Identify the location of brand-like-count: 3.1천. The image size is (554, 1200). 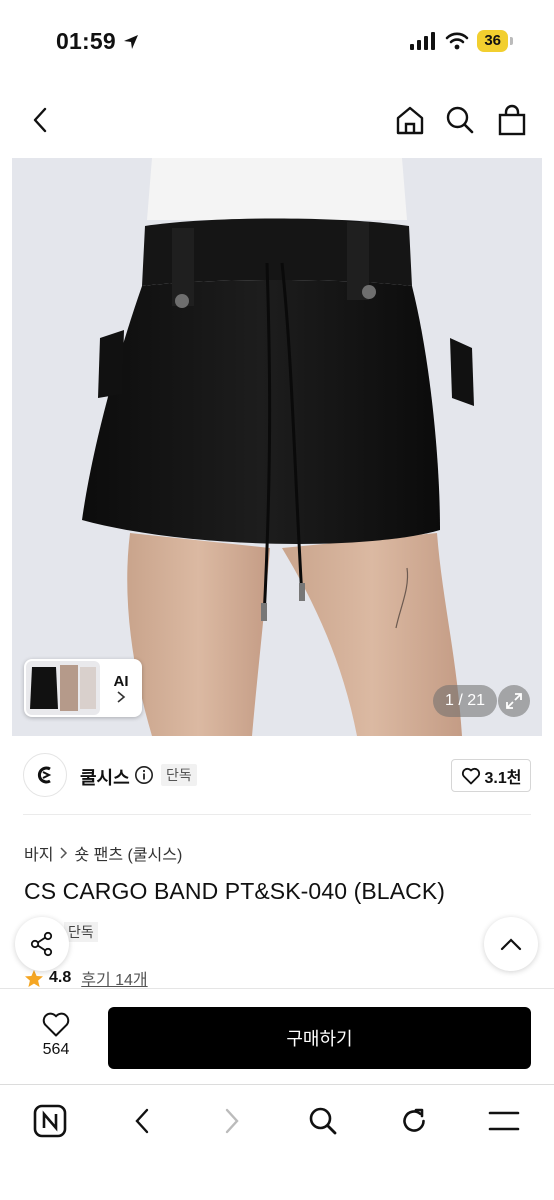
(503, 778).